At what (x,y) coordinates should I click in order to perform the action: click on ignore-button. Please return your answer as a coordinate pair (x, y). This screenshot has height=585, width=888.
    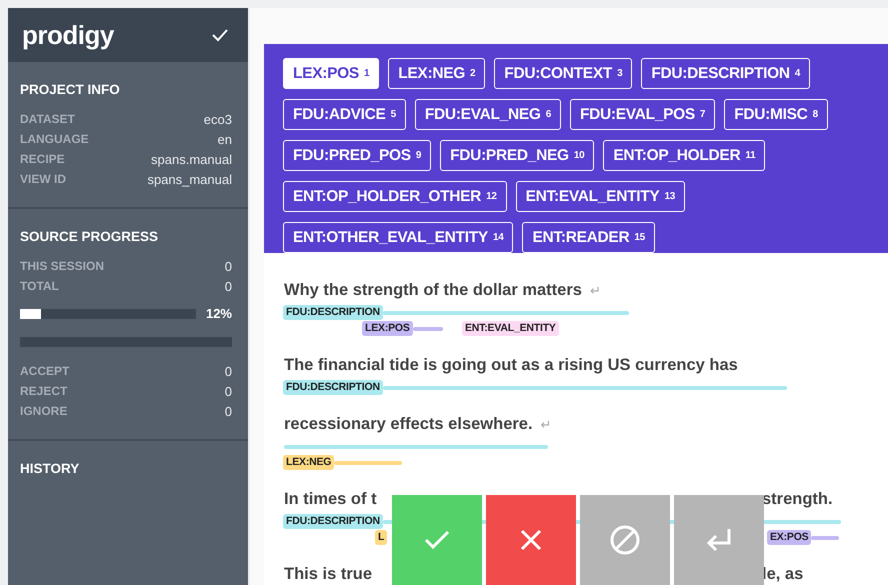
    Looking at the image, I should click on (625, 540).